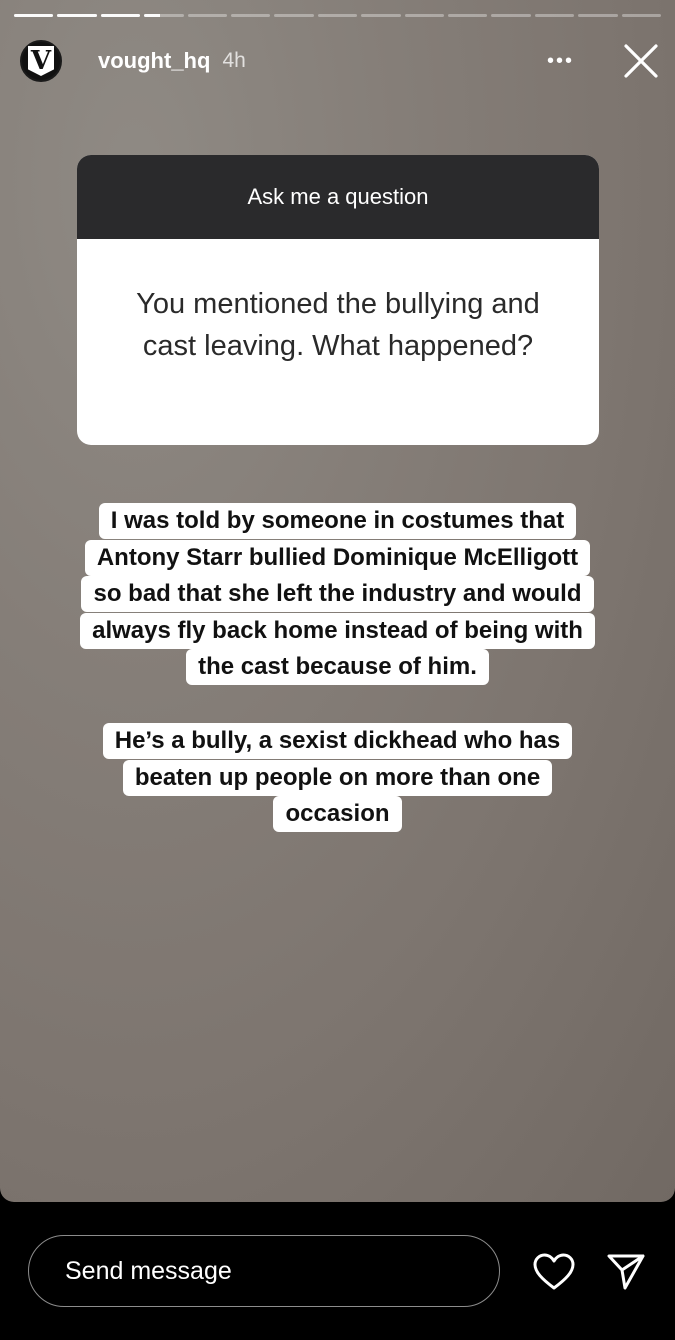  I want to click on answer-row: beaten up people on more than one, so click(337, 778).